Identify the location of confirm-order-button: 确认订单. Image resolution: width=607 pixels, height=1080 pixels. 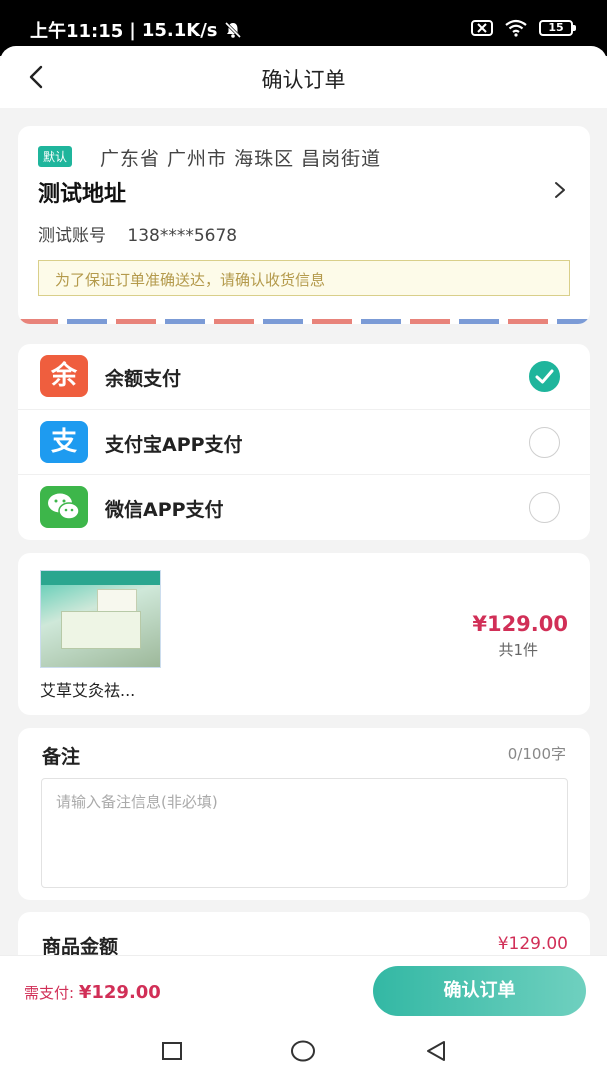
(479, 991).